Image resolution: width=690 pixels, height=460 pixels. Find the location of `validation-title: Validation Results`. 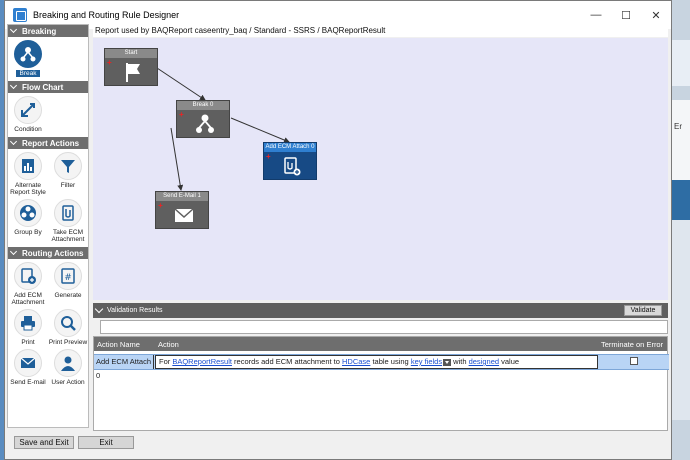

validation-title: Validation Results is located at coordinates (135, 310).